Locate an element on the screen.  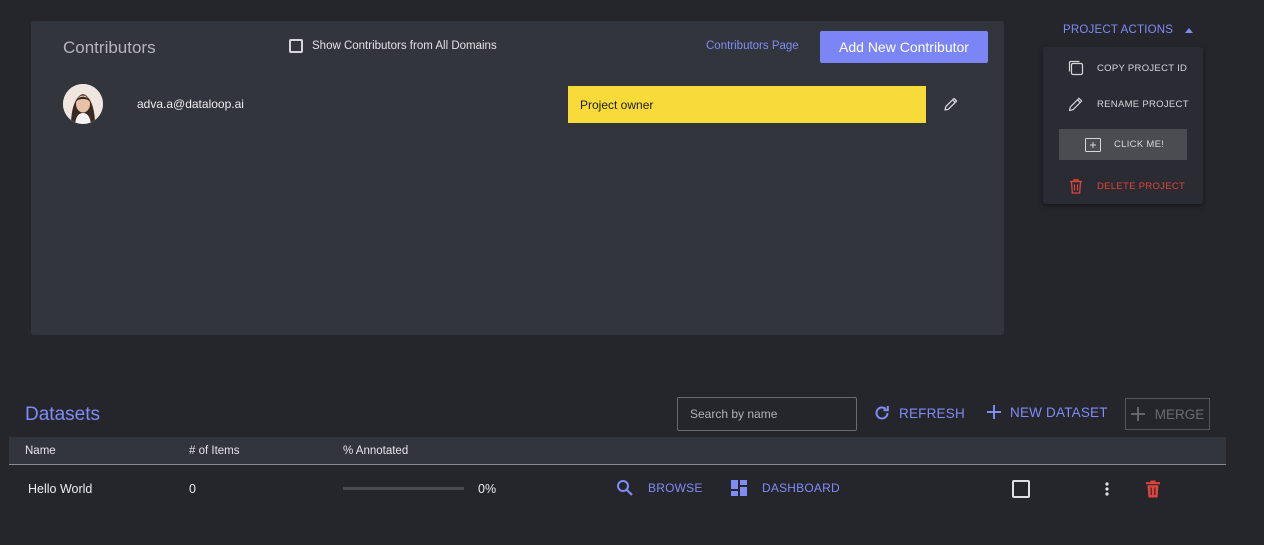
row-checkbox is located at coordinates (1021, 489).